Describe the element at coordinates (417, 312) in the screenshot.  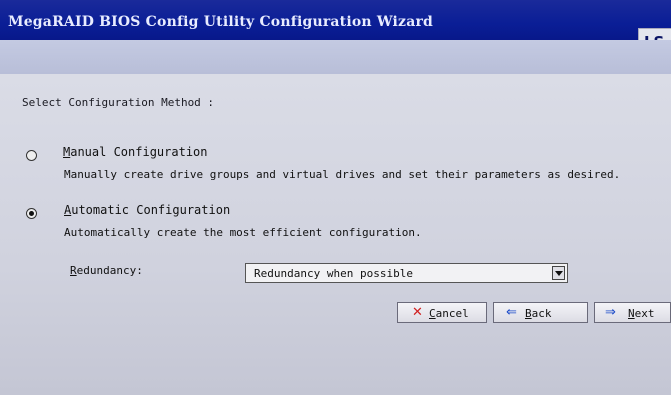
I see `x-icon: ✕` at that location.